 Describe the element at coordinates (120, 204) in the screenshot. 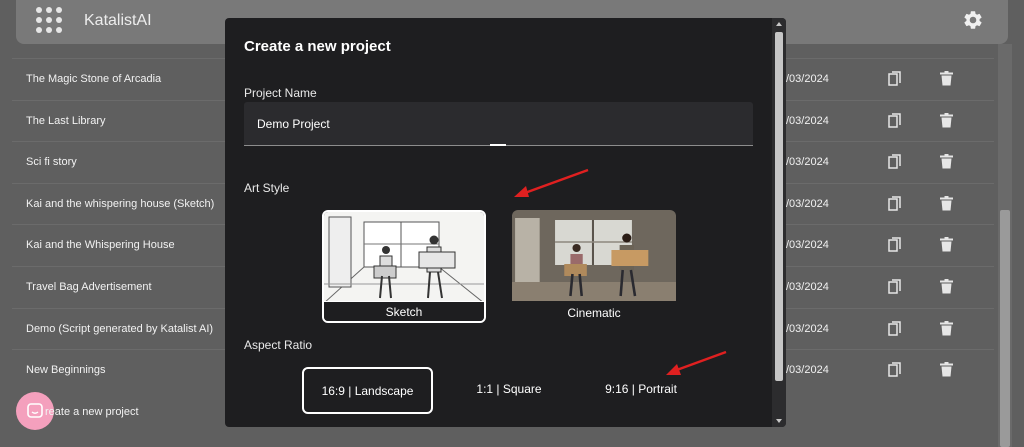

I see `project-name: Kai and the whispering house (Sketch)` at that location.